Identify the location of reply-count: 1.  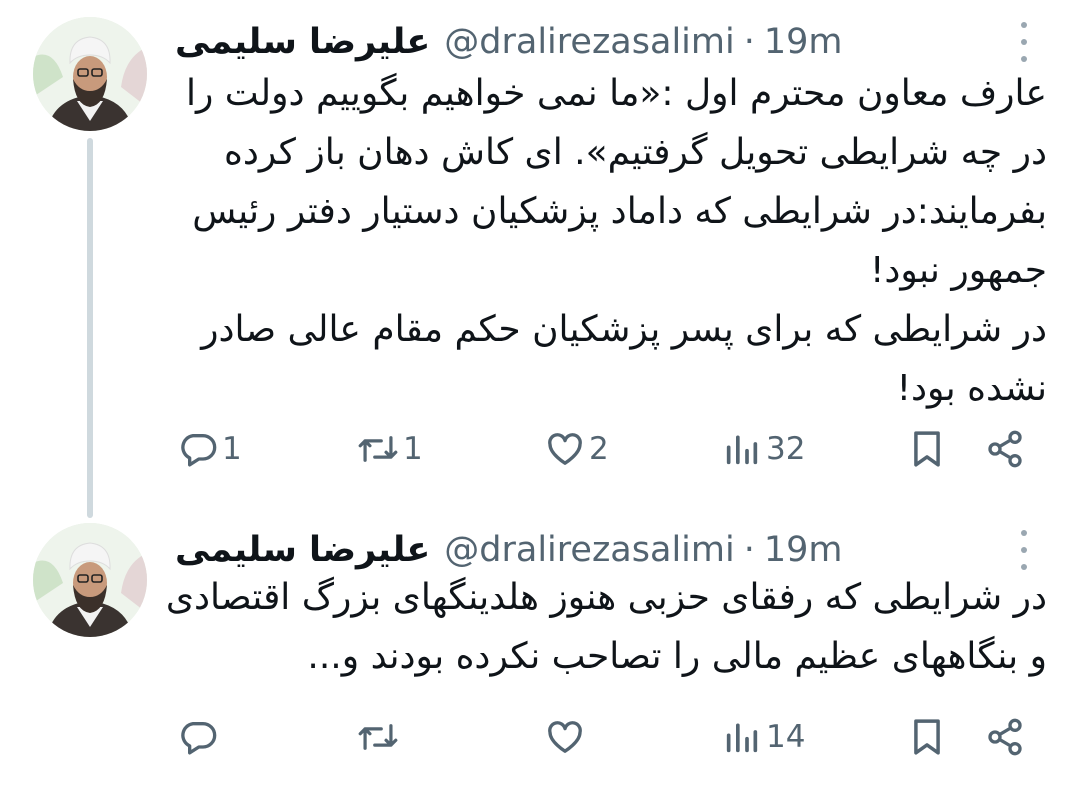
(232, 449).